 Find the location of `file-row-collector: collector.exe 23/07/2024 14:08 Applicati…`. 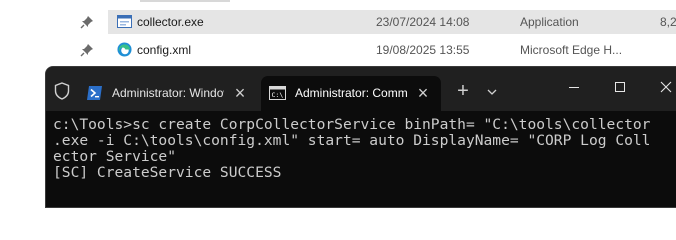

file-row-collector: collector.exe 23/07/2024 14:08 Applicati… is located at coordinates (338, 22).